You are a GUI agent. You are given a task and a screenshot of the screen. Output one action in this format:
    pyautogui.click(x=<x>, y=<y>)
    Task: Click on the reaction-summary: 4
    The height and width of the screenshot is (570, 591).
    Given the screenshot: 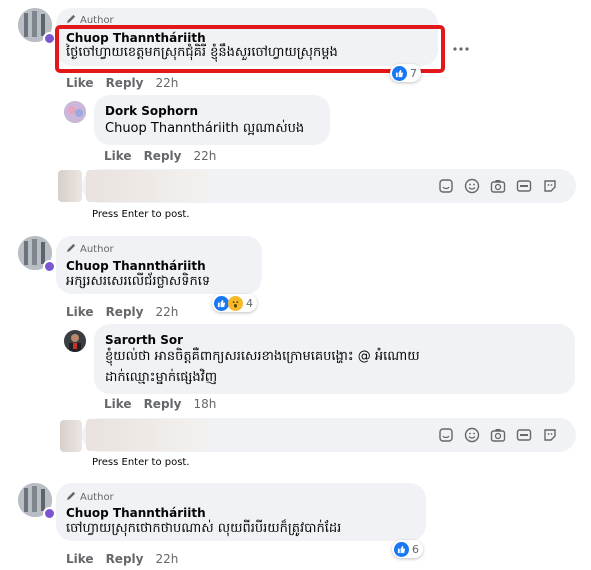 What is the action you would take?
    pyautogui.click(x=234, y=303)
    